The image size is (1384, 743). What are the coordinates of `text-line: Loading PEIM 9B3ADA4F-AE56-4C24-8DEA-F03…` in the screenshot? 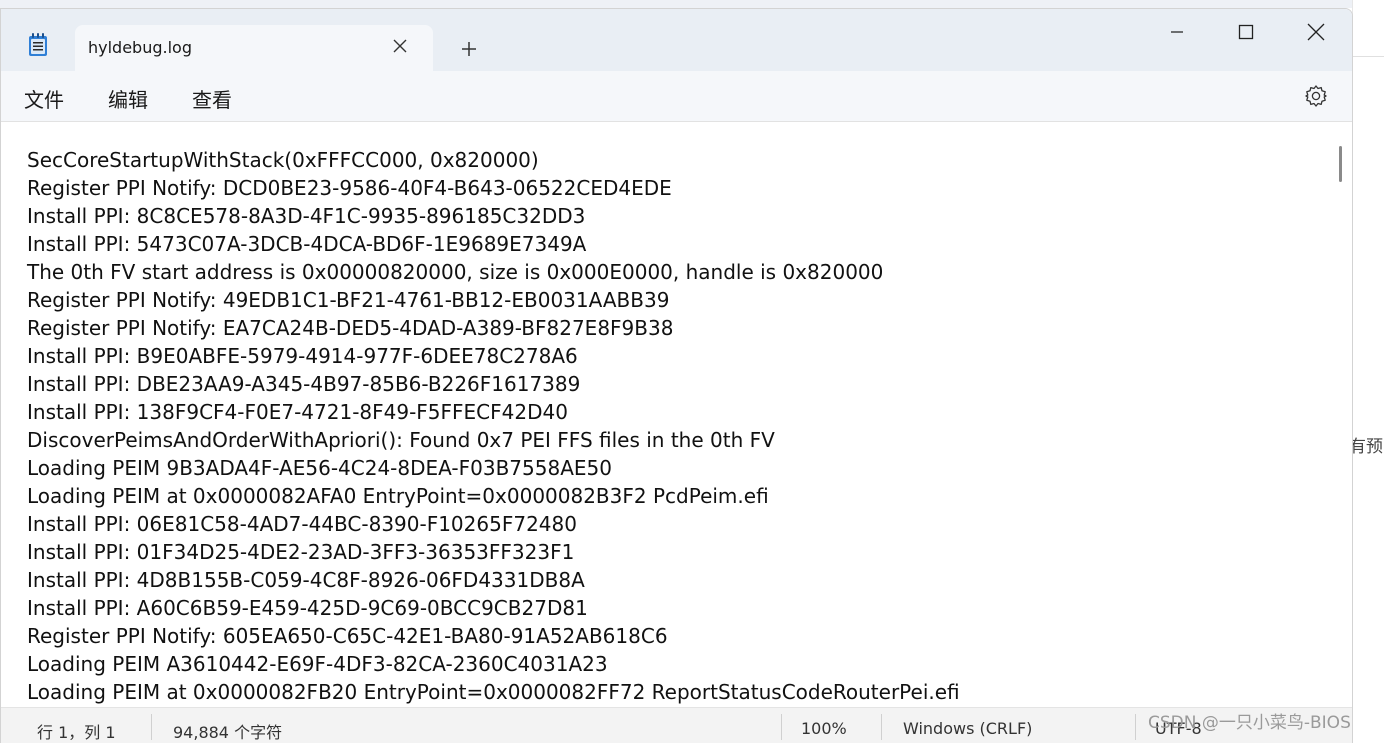 It's located at (319, 468).